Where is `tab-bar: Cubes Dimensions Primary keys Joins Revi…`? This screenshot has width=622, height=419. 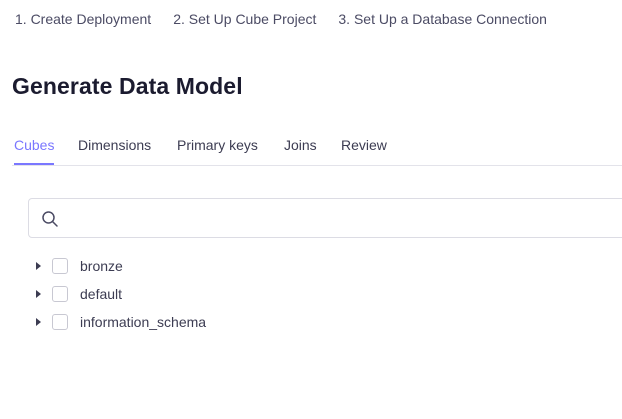 tab-bar: Cubes Dimensions Primary keys Joins Revi… is located at coordinates (317, 147).